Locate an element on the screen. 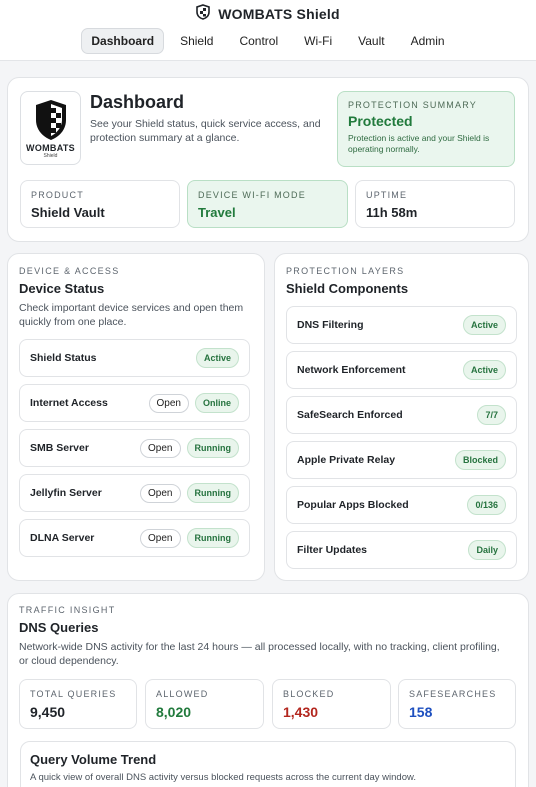 The image size is (536, 787). metric-total-queries: TOTAL QUERIES 9,450 is located at coordinates (78, 704).